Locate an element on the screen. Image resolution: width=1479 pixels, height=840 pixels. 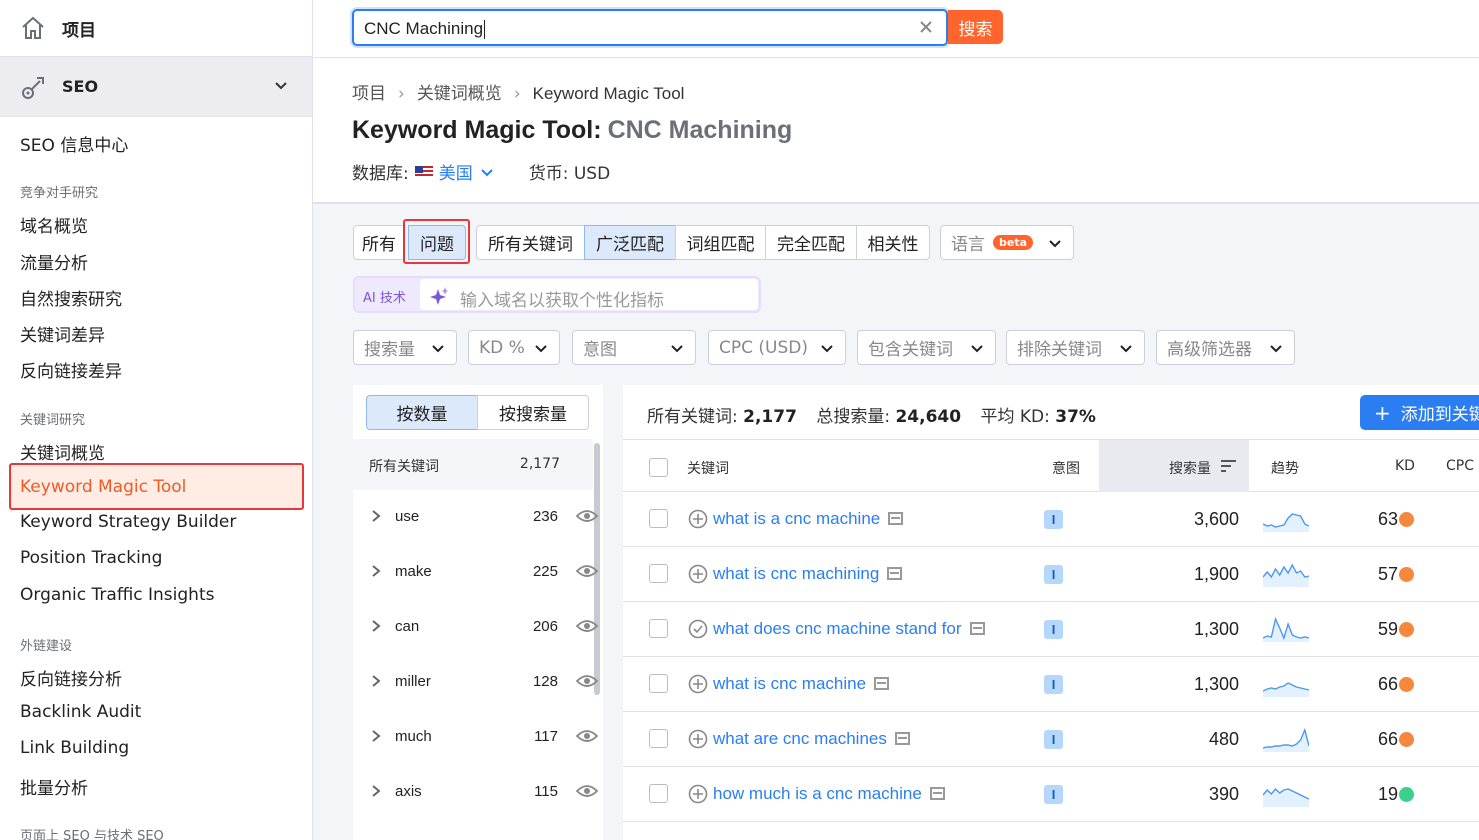
select-all-checkbox is located at coordinates (658, 467).